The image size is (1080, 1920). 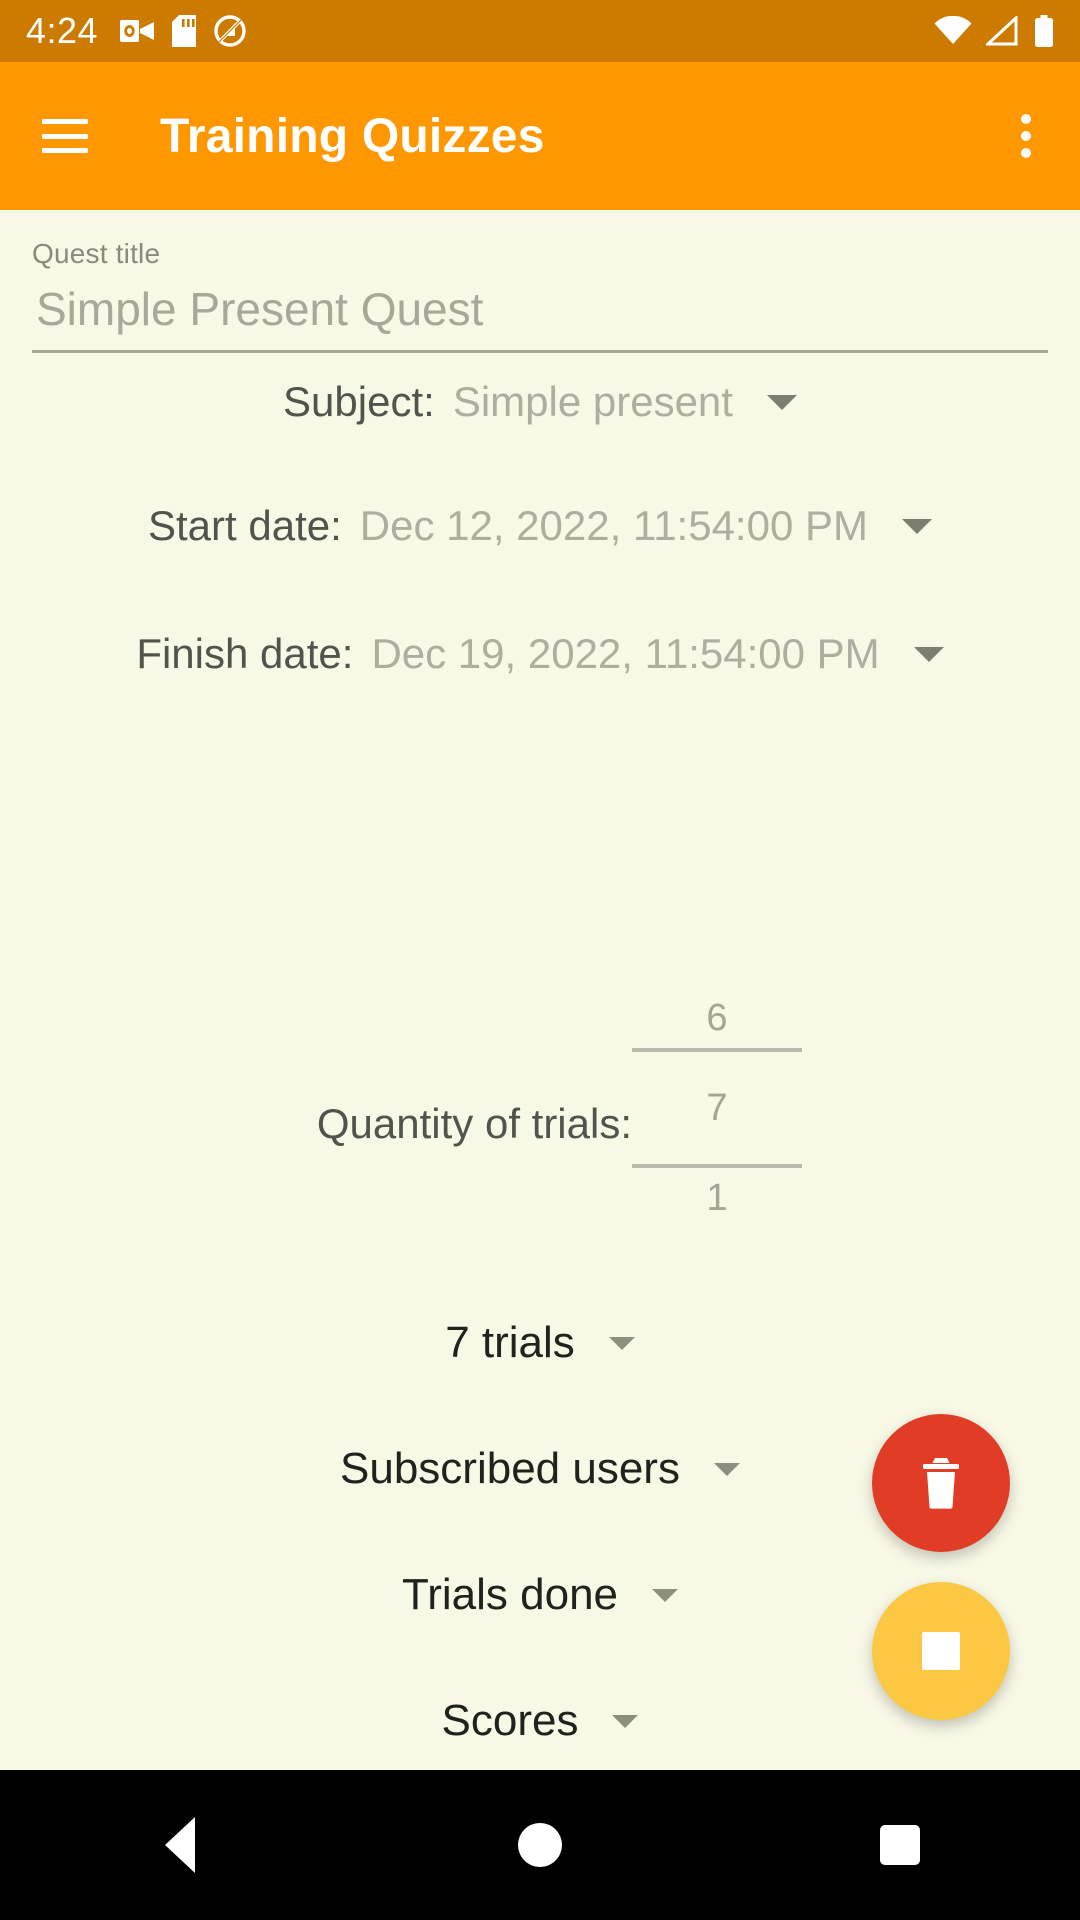 I want to click on section-trials: 7 trials, so click(x=540, y=1343).